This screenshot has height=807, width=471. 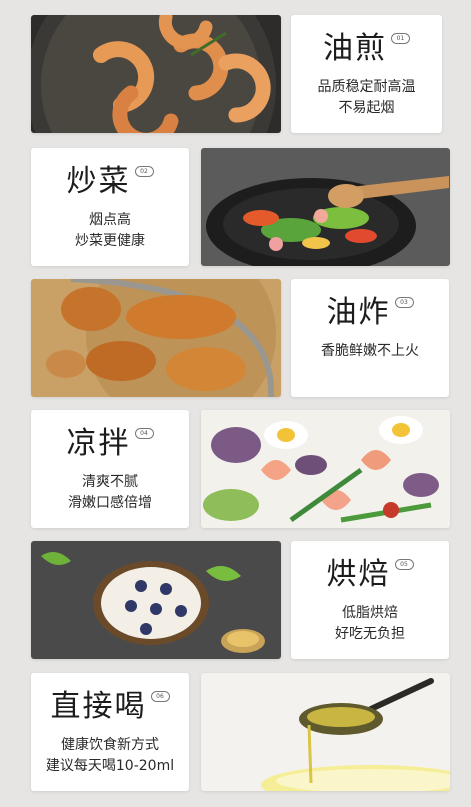 What do you see at coordinates (110, 207) in the screenshot?
I see `card-stir-fry: 炒菜 02 烟点高 炒菜更健康` at bounding box center [110, 207].